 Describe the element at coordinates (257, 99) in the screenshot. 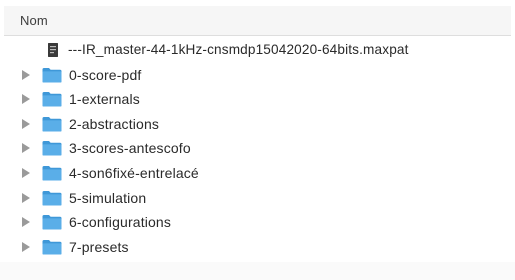

I see `list-item-folder: 1-externals` at that location.